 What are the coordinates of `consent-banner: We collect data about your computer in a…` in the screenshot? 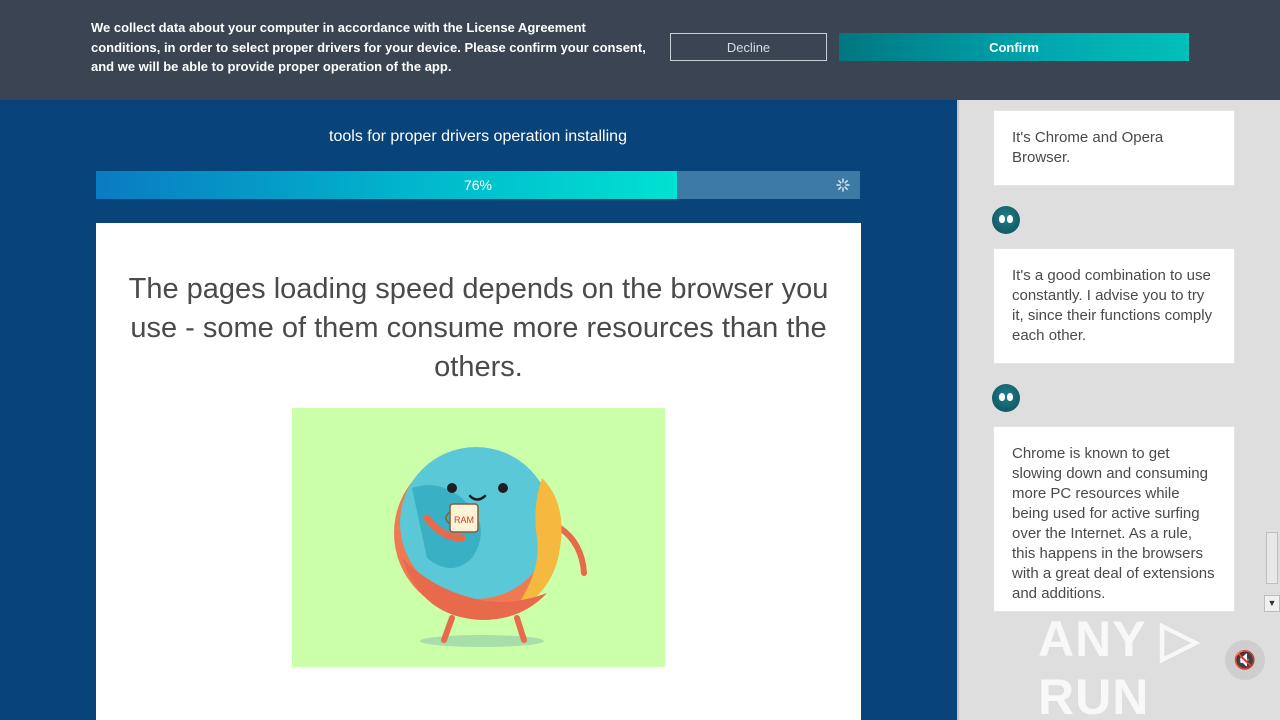 It's located at (640, 50).